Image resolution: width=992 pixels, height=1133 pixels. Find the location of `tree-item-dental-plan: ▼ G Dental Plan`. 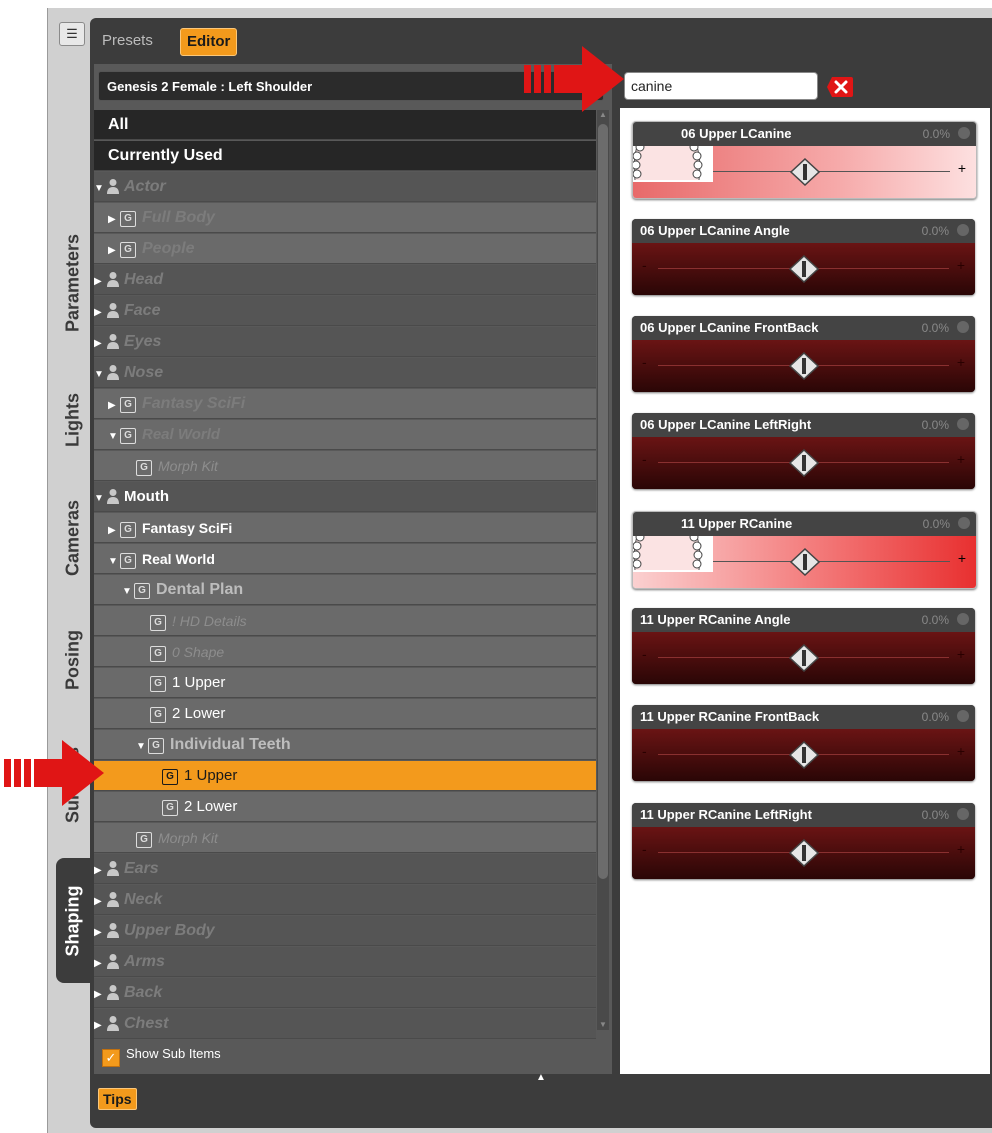

tree-item-dental-plan: ▼ G Dental Plan is located at coordinates (345, 590).